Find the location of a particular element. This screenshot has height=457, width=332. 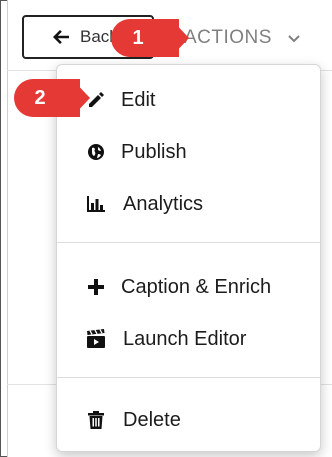

menu-item-label: Publish is located at coordinates (154, 151).